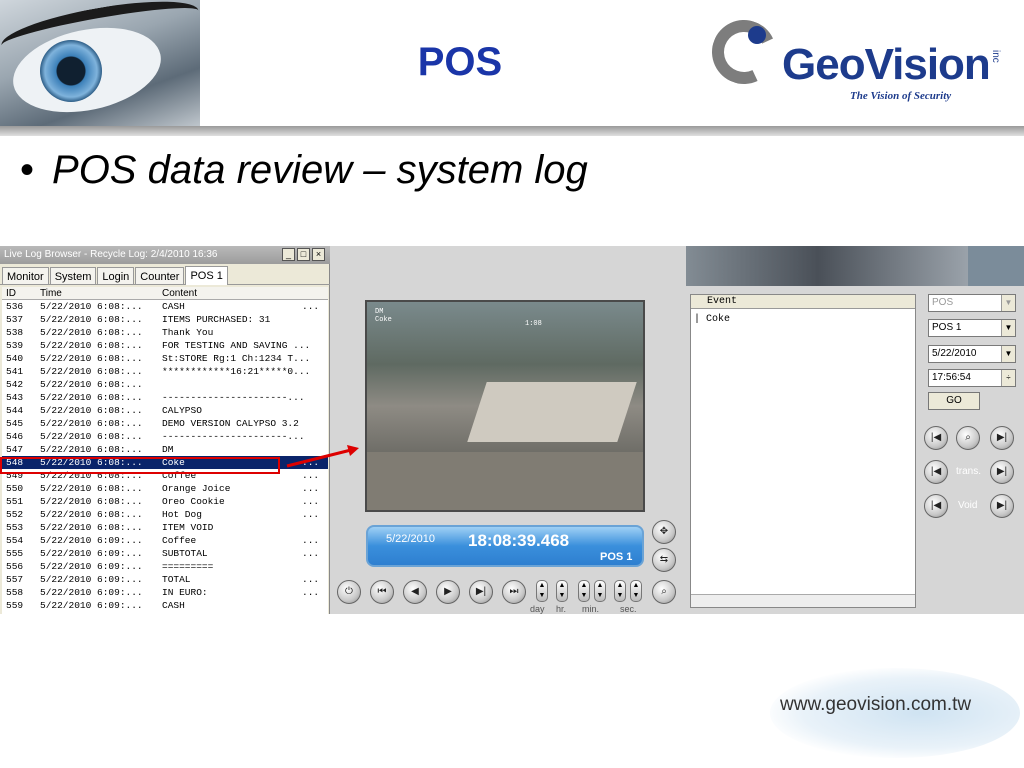 The height and width of the screenshot is (768, 1024). What do you see at coordinates (803, 451) in the screenshot?
I see `event-list` at bounding box center [803, 451].